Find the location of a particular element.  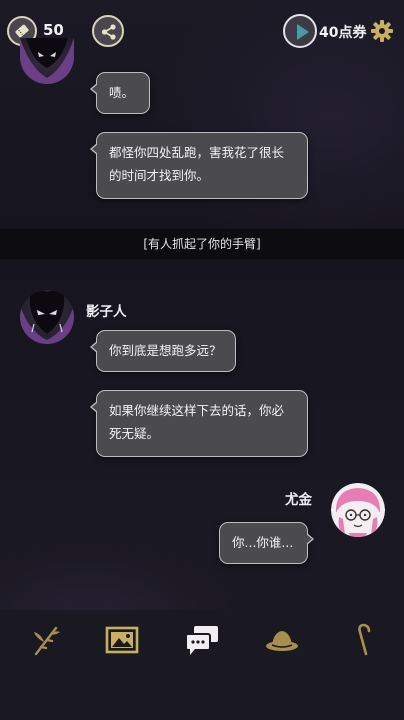

message-text: 的时间才找到你。 is located at coordinates (159, 175).